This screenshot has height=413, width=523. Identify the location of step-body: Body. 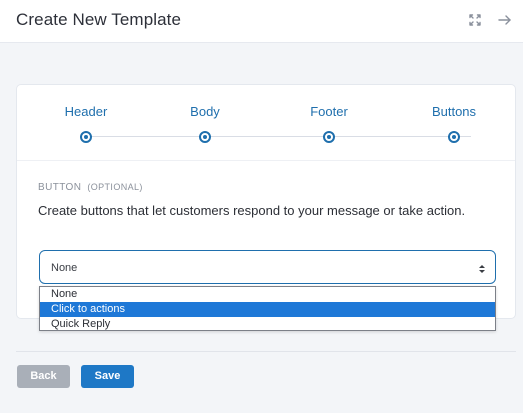
(205, 123).